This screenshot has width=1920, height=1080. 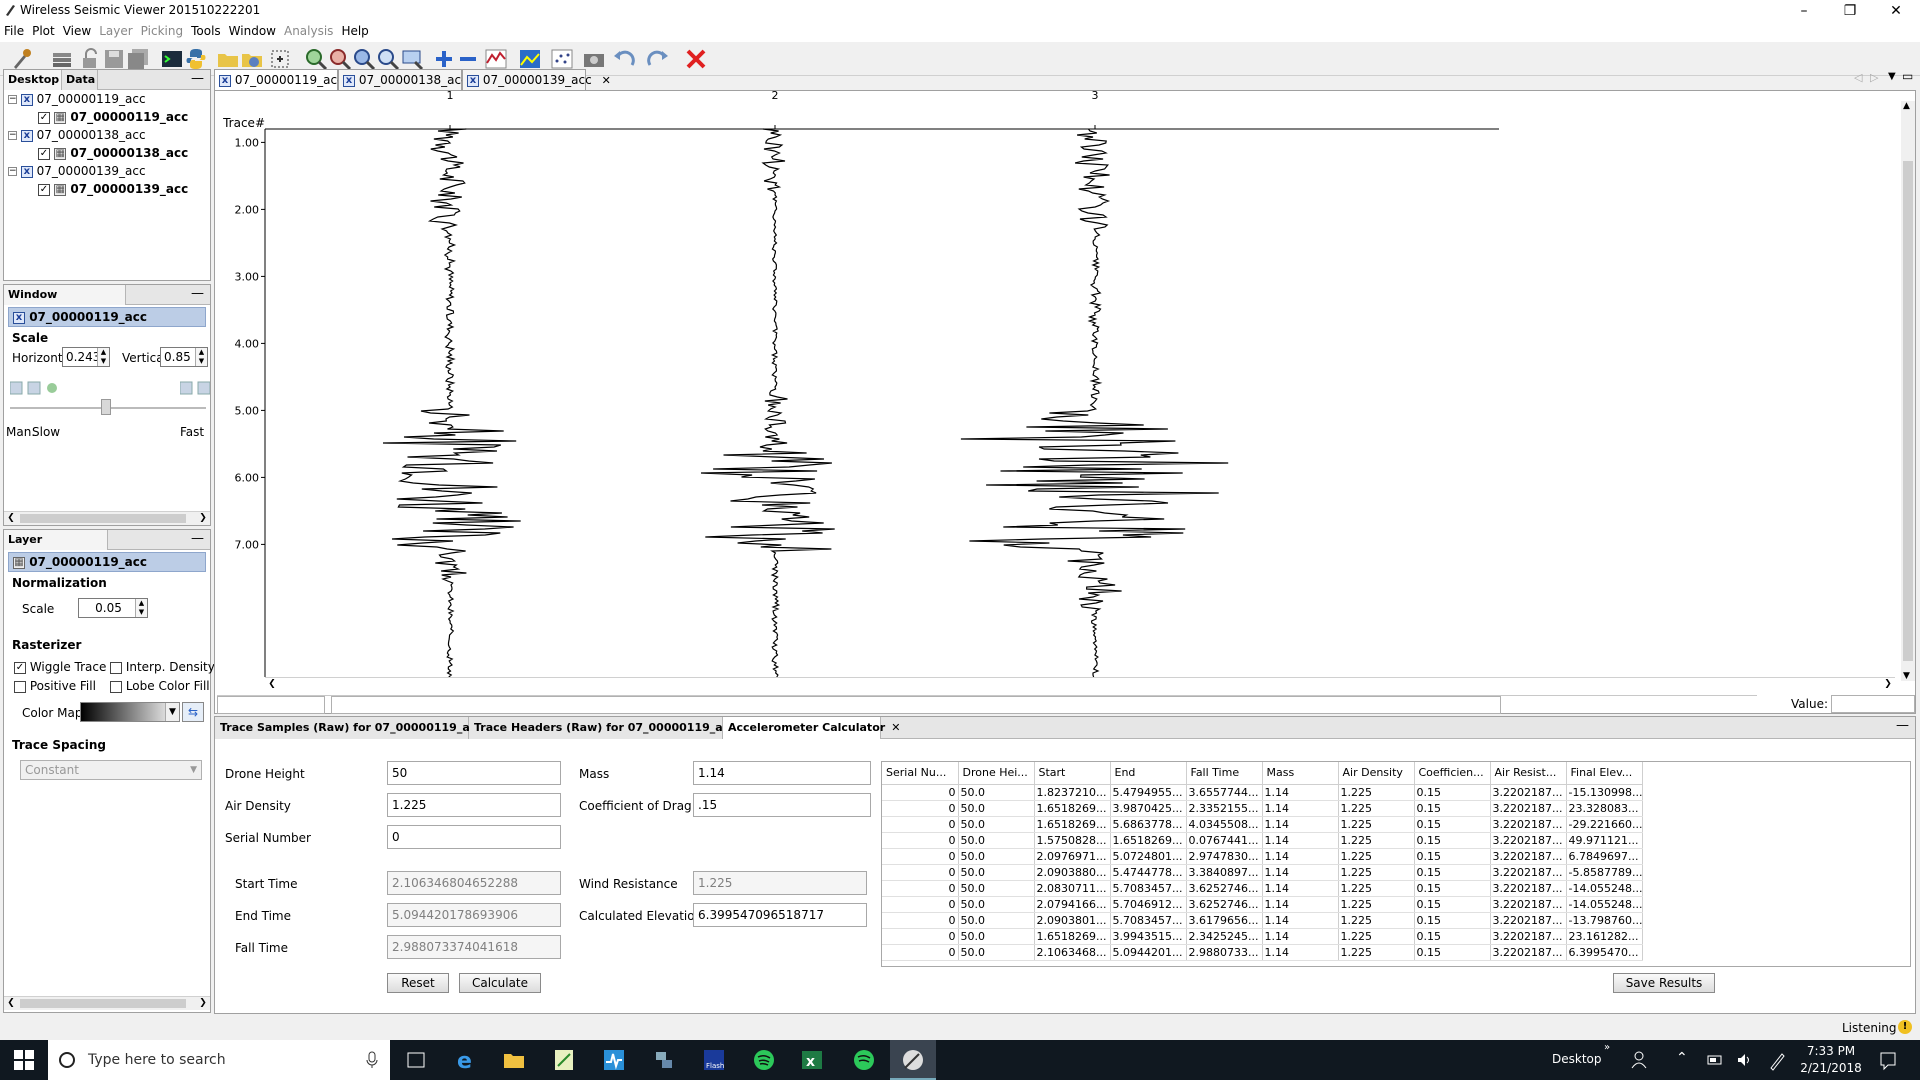 What do you see at coordinates (113, 608) in the screenshot?
I see `normalization-scale-spinner: 0.05 ▲ ▼` at bounding box center [113, 608].